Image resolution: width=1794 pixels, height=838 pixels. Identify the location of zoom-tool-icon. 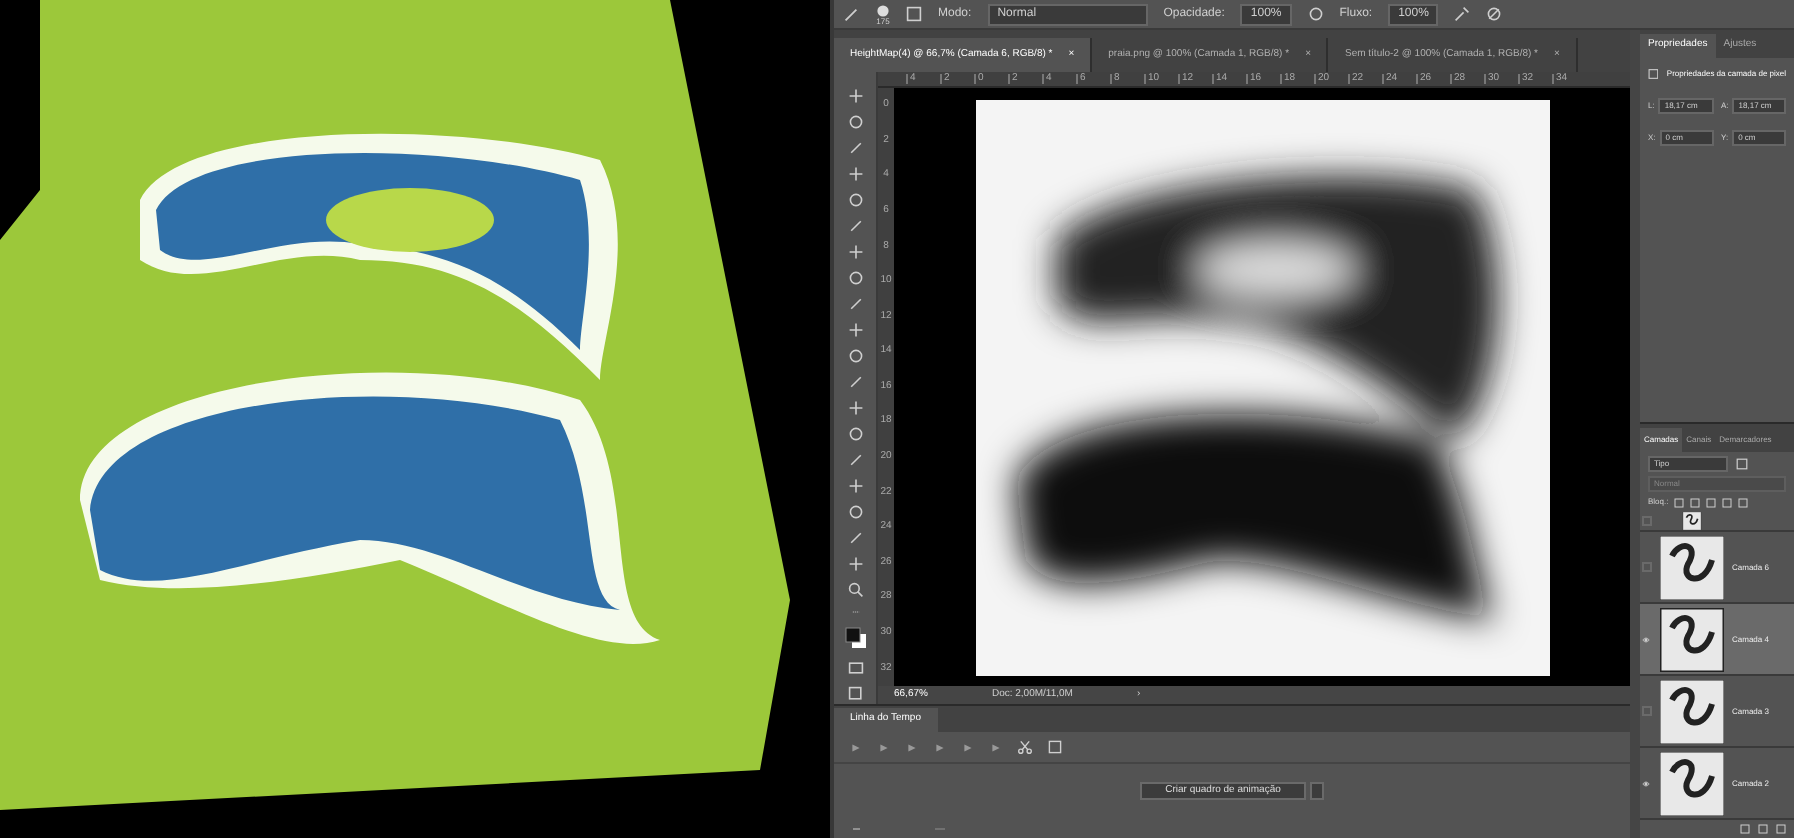
(855, 590).